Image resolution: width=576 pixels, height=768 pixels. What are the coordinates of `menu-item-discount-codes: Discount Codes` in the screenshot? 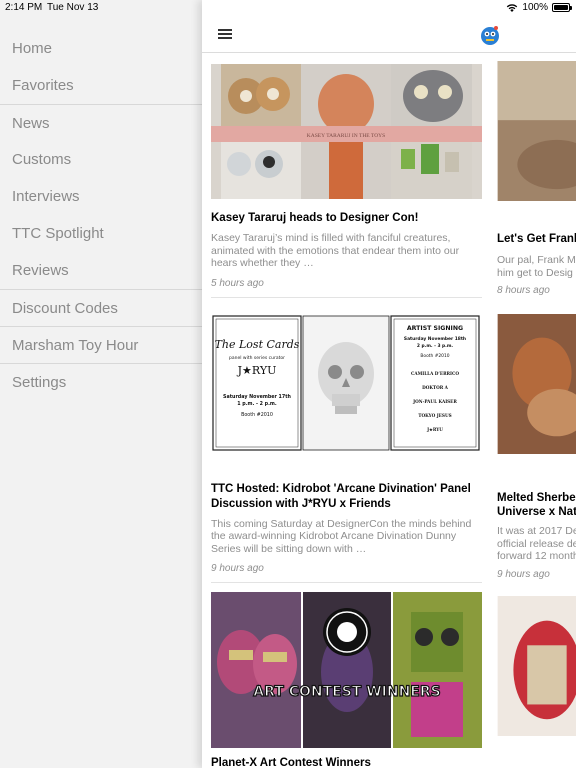 It's located at (101, 307).